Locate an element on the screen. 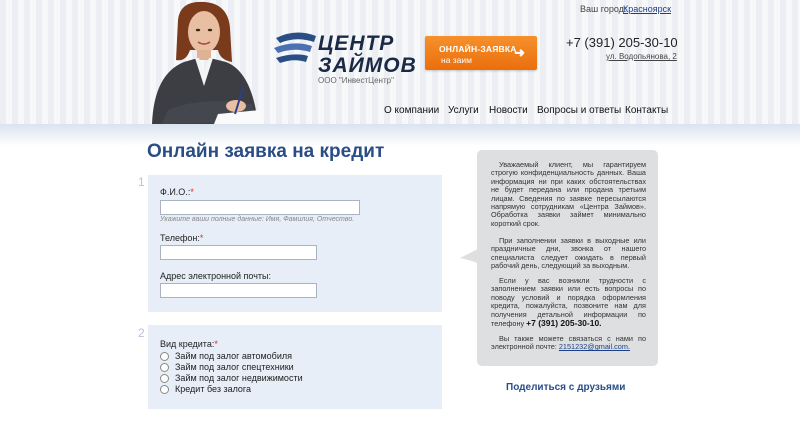 The width and height of the screenshot is (800, 445). nav-item-faq: Вопросы и ответы is located at coordinates (579, 110).